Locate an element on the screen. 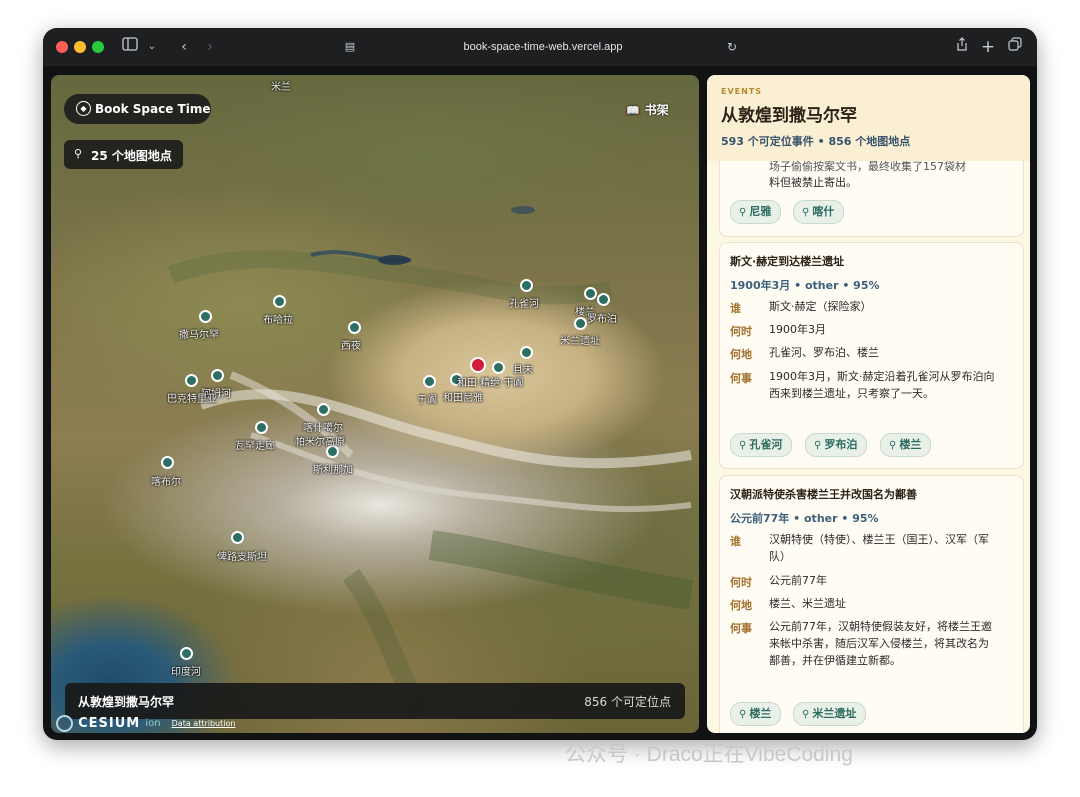 This screenshot has height=797, width=1080. where-value: 楼兰、米兰遗址 is located at coordinates (807, 603).